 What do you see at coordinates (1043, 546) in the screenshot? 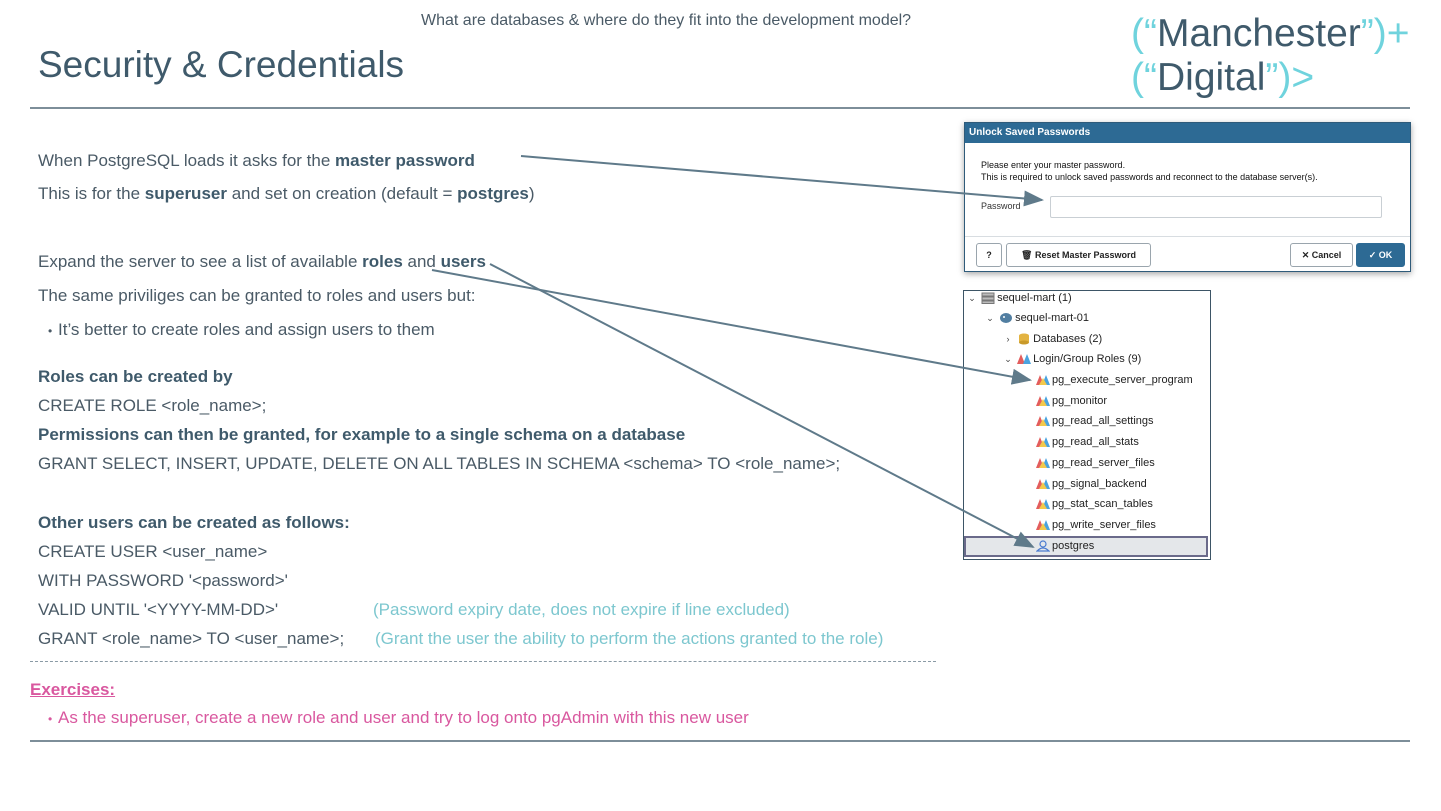
I see `user-icon` at bounding box center [1043, 546].